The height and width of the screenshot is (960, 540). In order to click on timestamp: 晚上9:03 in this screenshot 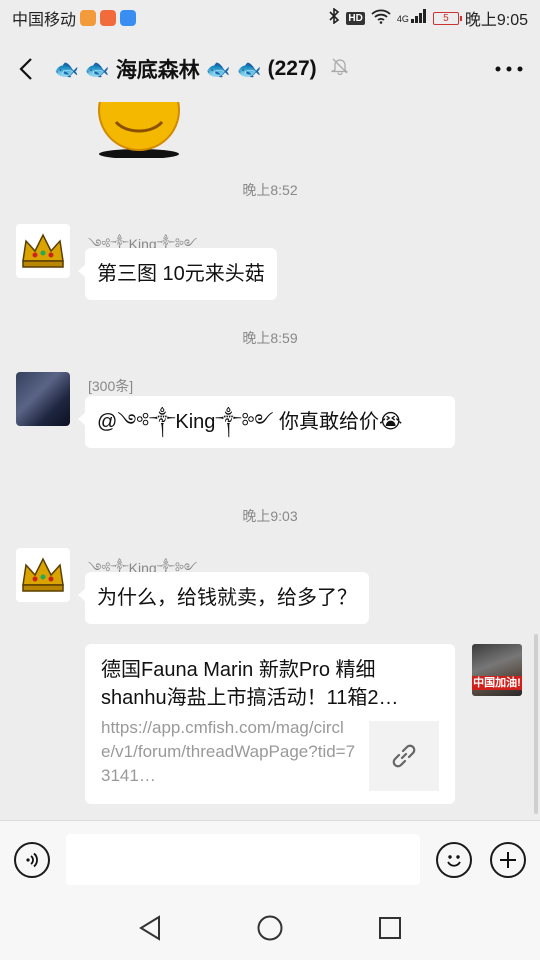, I will do `click(270, 516)`.